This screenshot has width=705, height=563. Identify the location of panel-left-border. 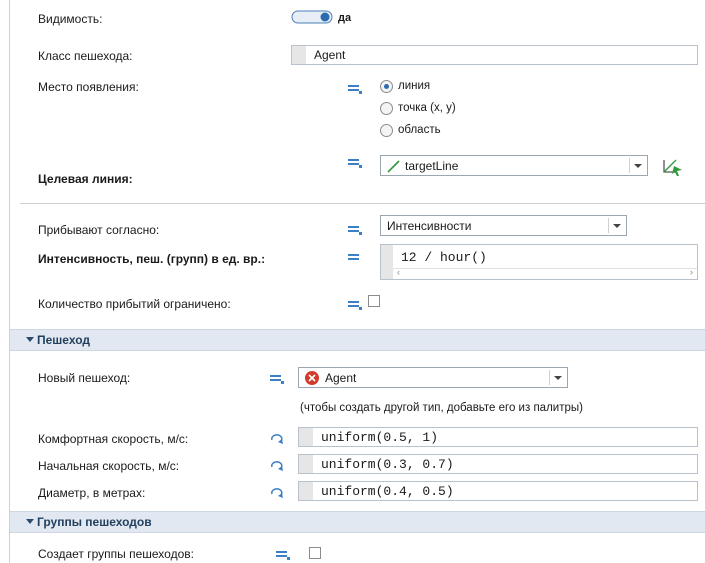
(9, 281).